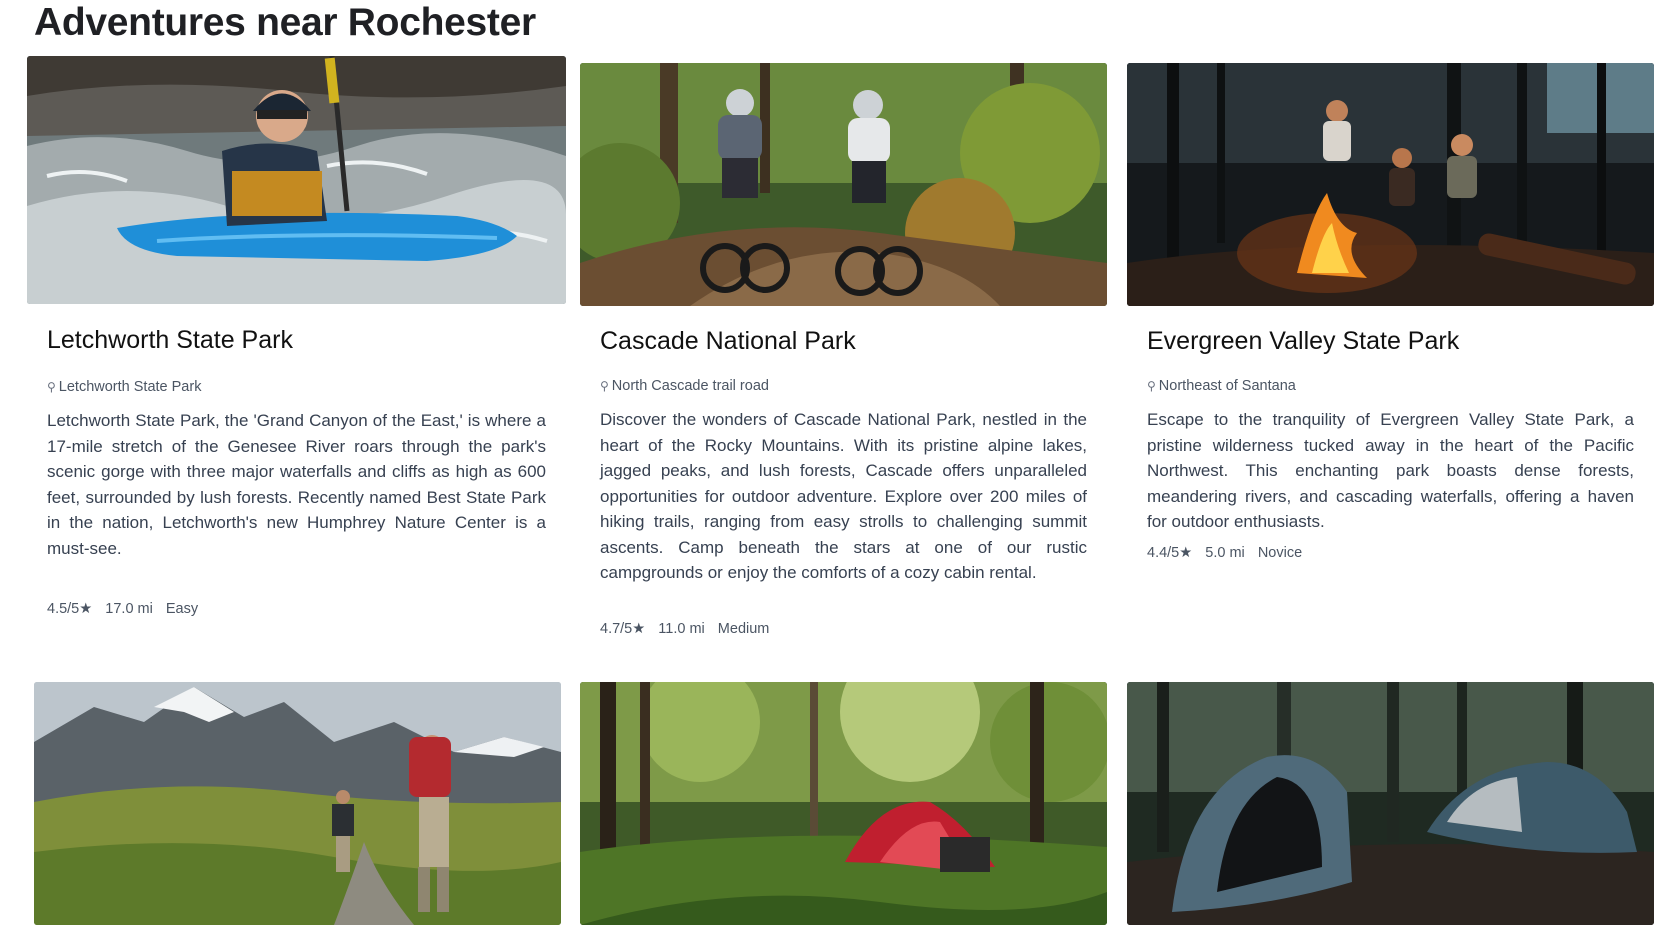 The height and width of the screenshot is (939, 1679). Describe the element at coordinates (285, 22) in the screenshot. I see `page-title: Adventures near Rochester` at that location.